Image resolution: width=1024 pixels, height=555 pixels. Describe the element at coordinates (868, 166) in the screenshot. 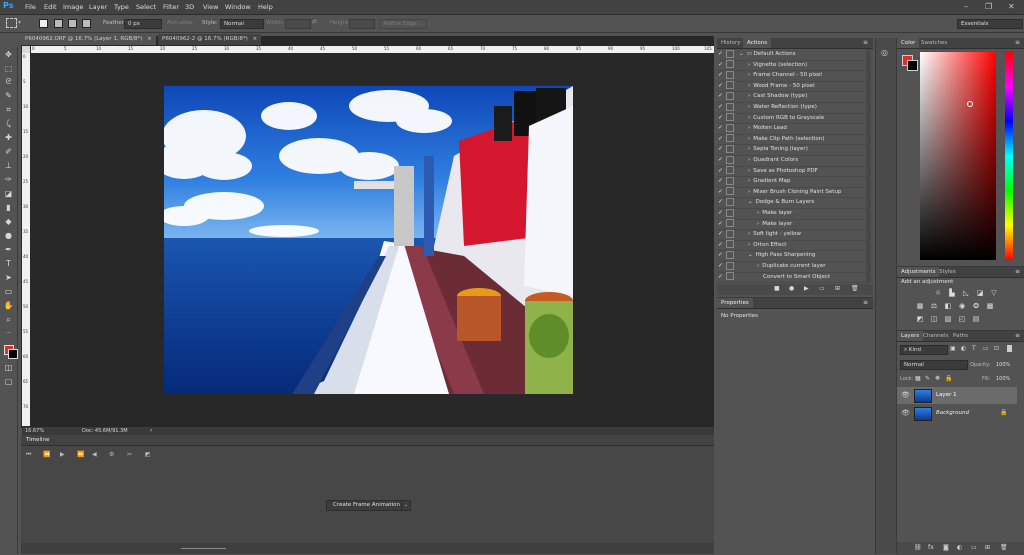

I see `actions-scrollbar` at that location.